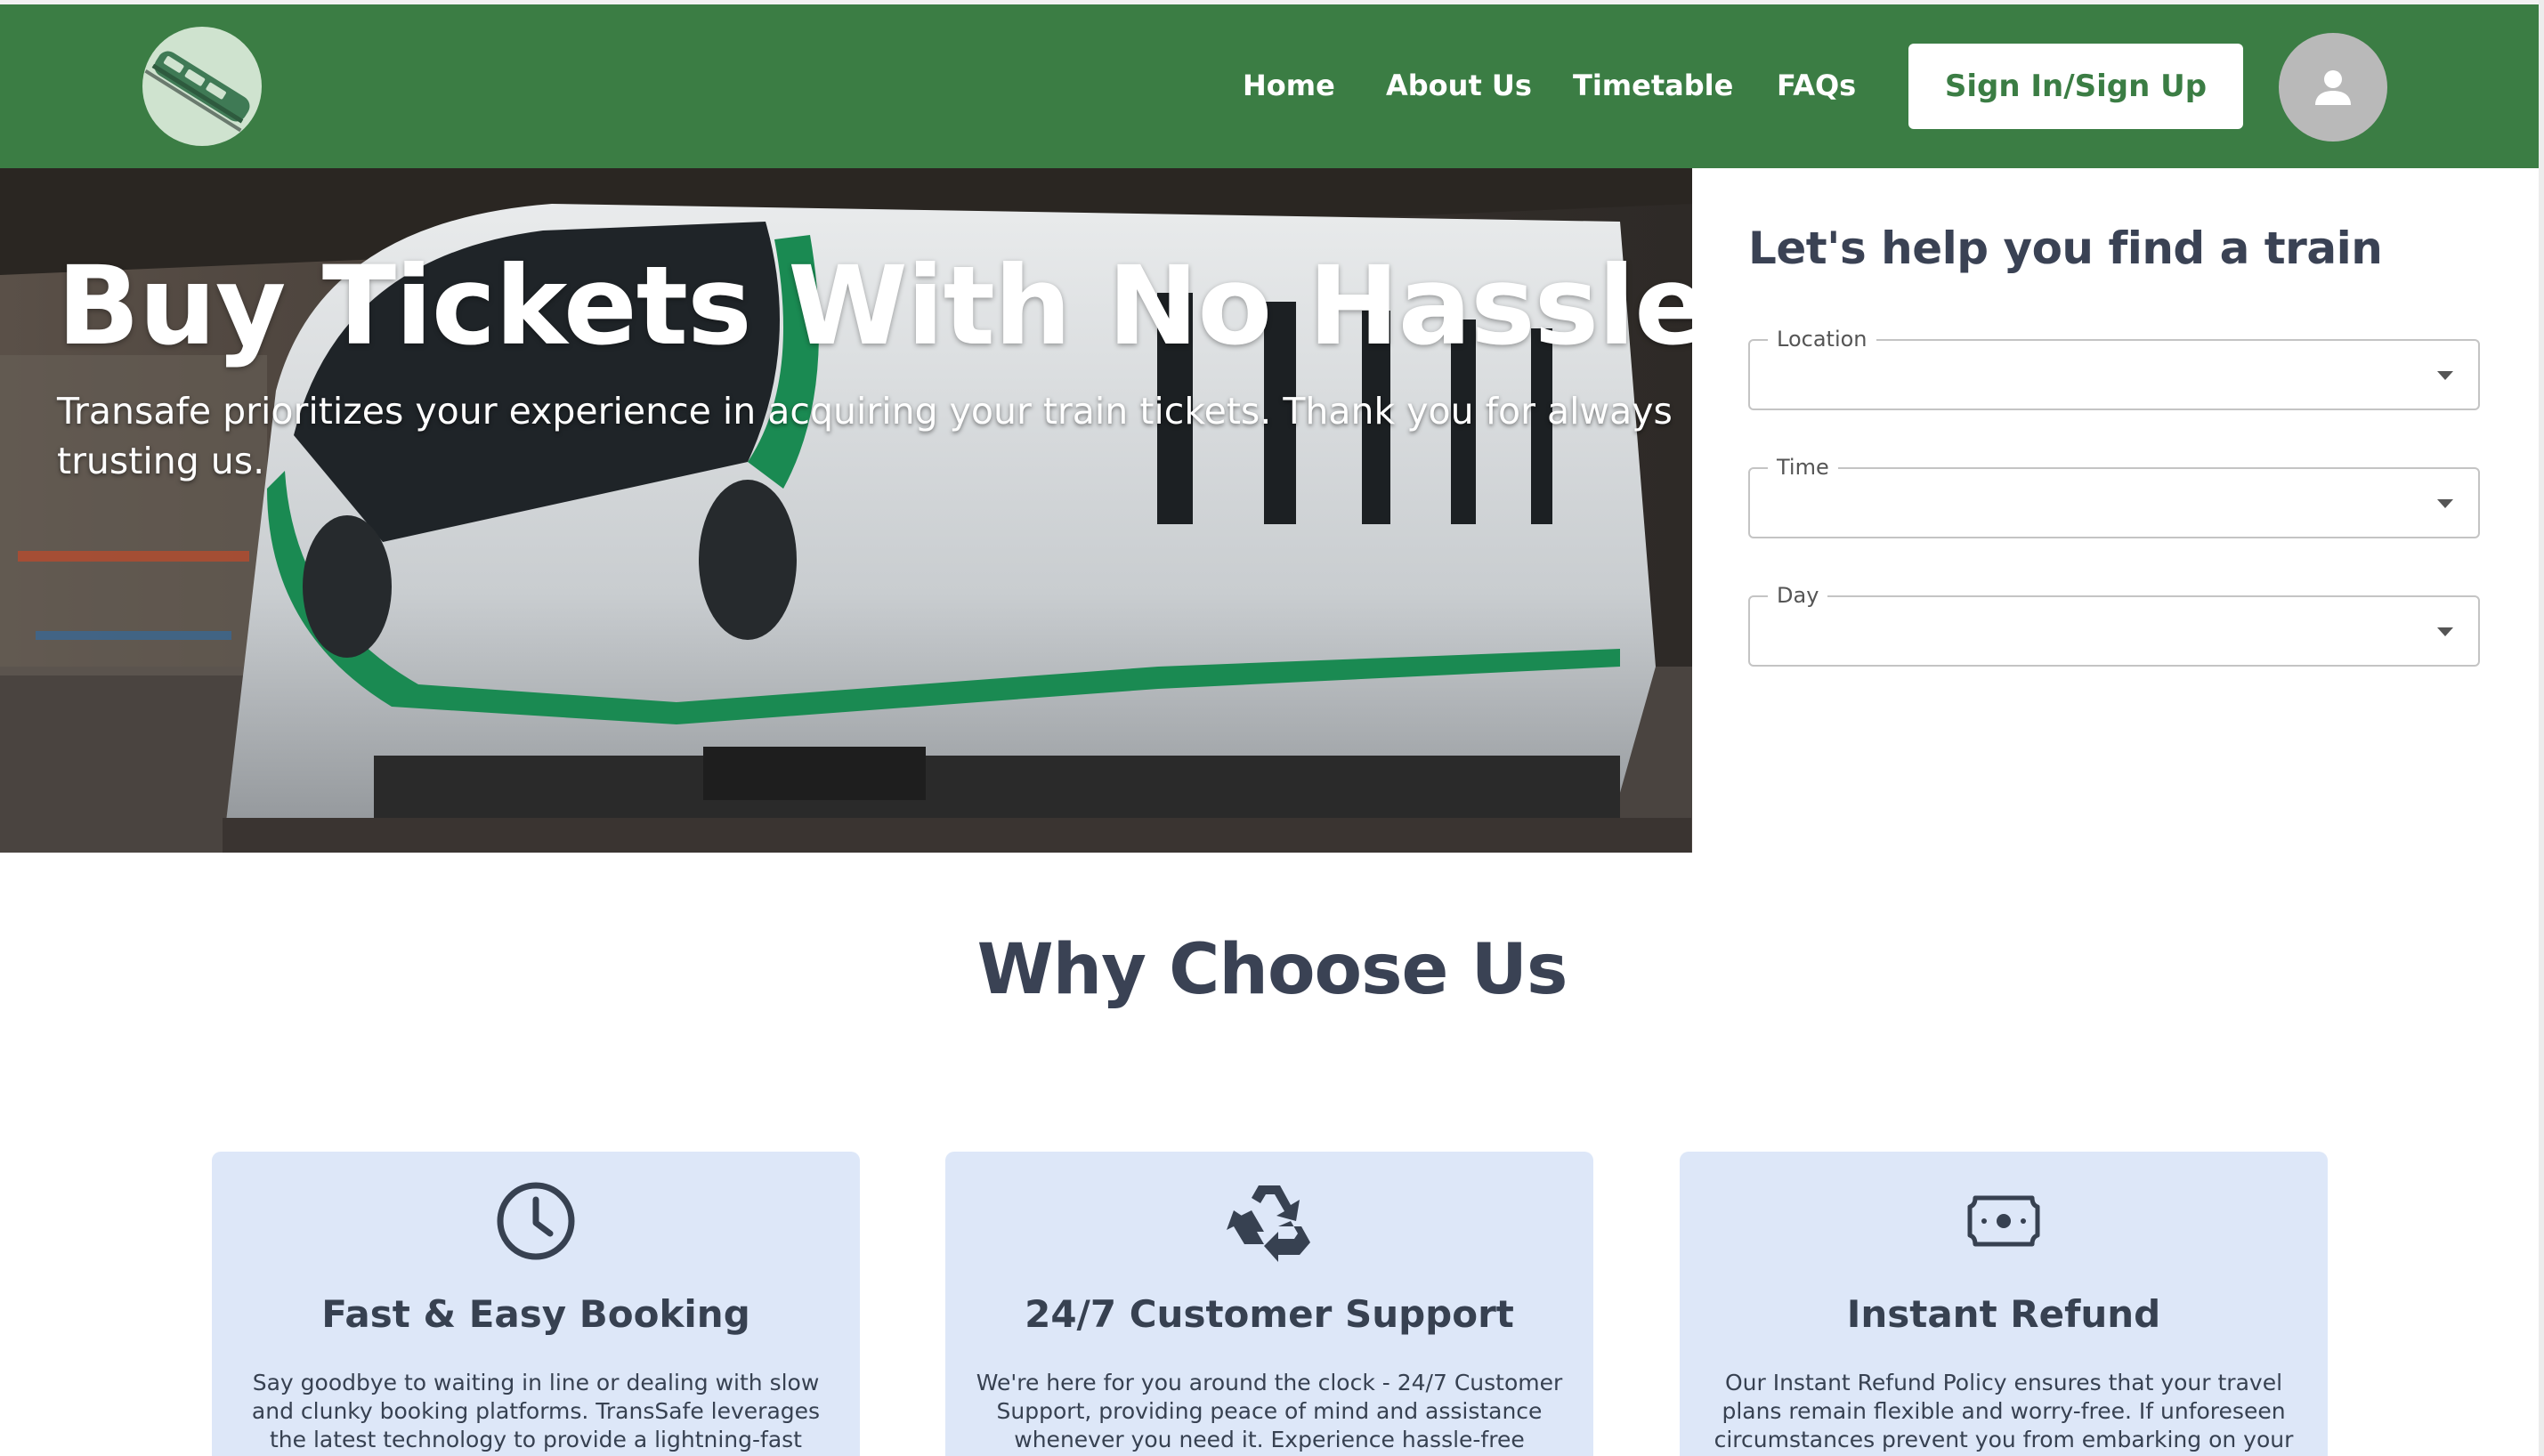  What do you see at coordinates (1272, 970) in the screenshot?
I see `why-choose-us-heading: Why Choose Us` at bounding box center [1272, 970].